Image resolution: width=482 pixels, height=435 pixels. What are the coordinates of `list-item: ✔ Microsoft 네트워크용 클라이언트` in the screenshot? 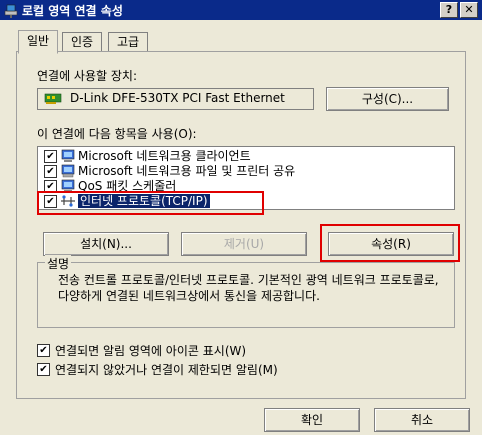 It's located at (244, 156).